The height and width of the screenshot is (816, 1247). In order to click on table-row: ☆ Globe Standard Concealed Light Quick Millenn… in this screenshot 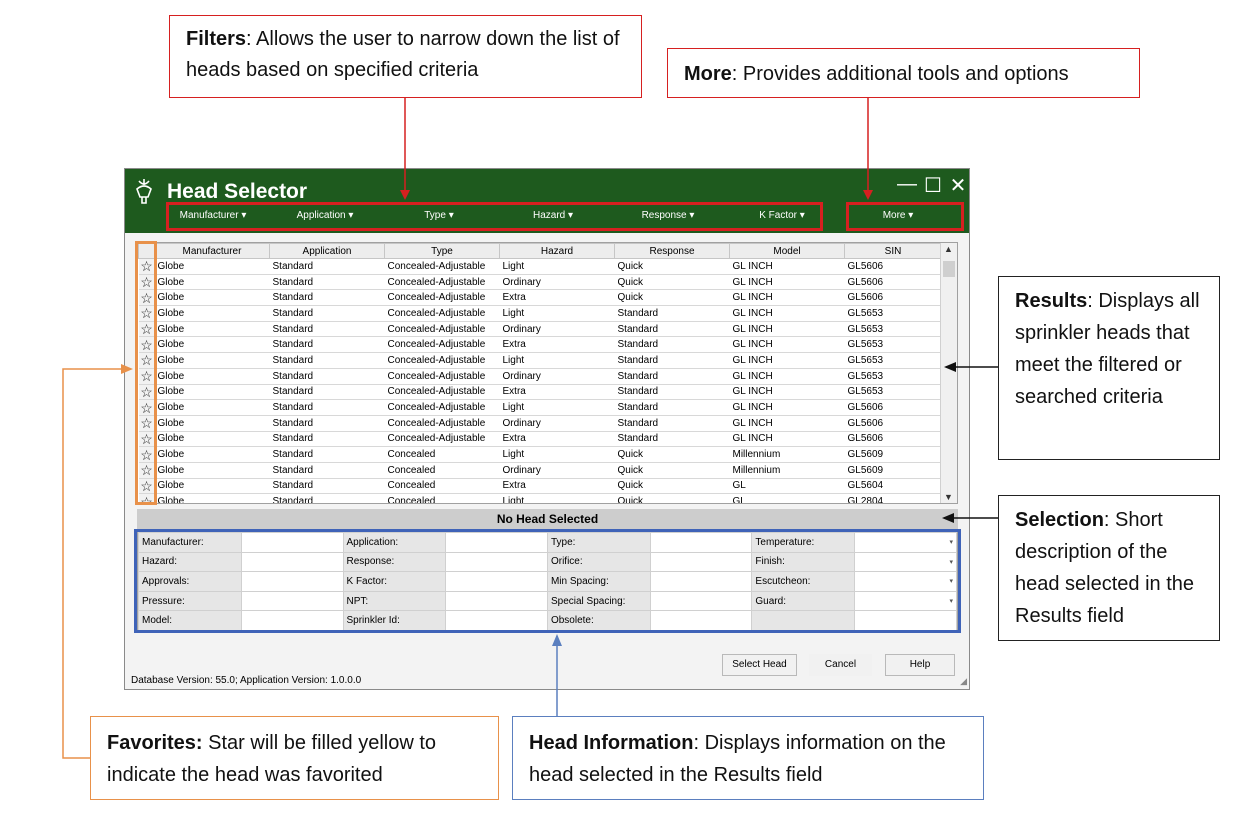, I will do `click(540, 454)`.